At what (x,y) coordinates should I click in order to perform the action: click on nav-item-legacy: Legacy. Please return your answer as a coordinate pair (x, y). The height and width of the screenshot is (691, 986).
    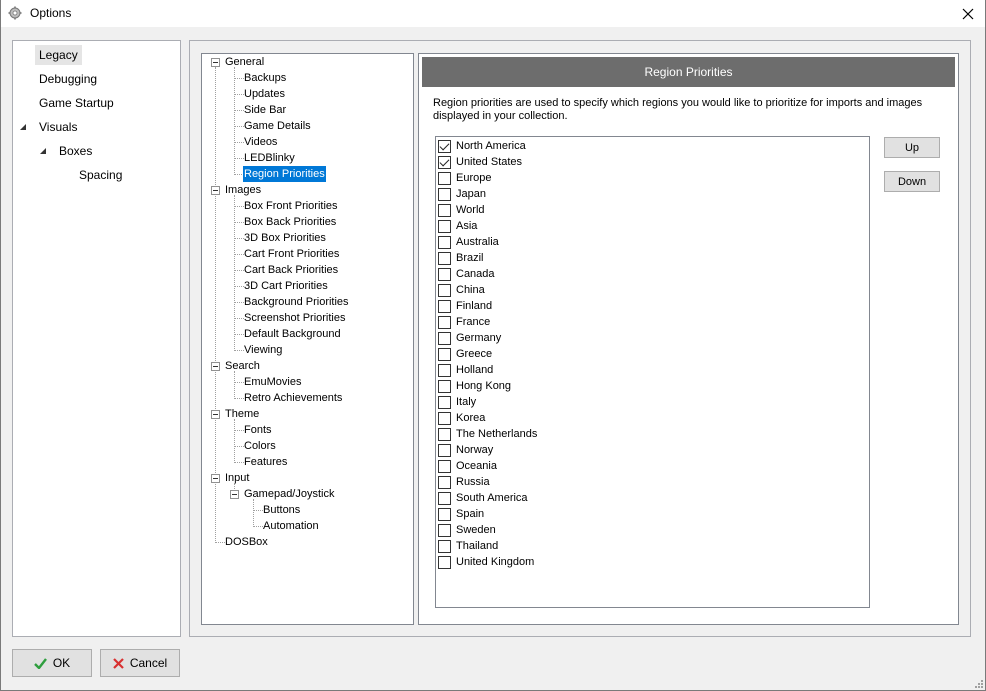
    Looking at the image, I should click on (58, 55).